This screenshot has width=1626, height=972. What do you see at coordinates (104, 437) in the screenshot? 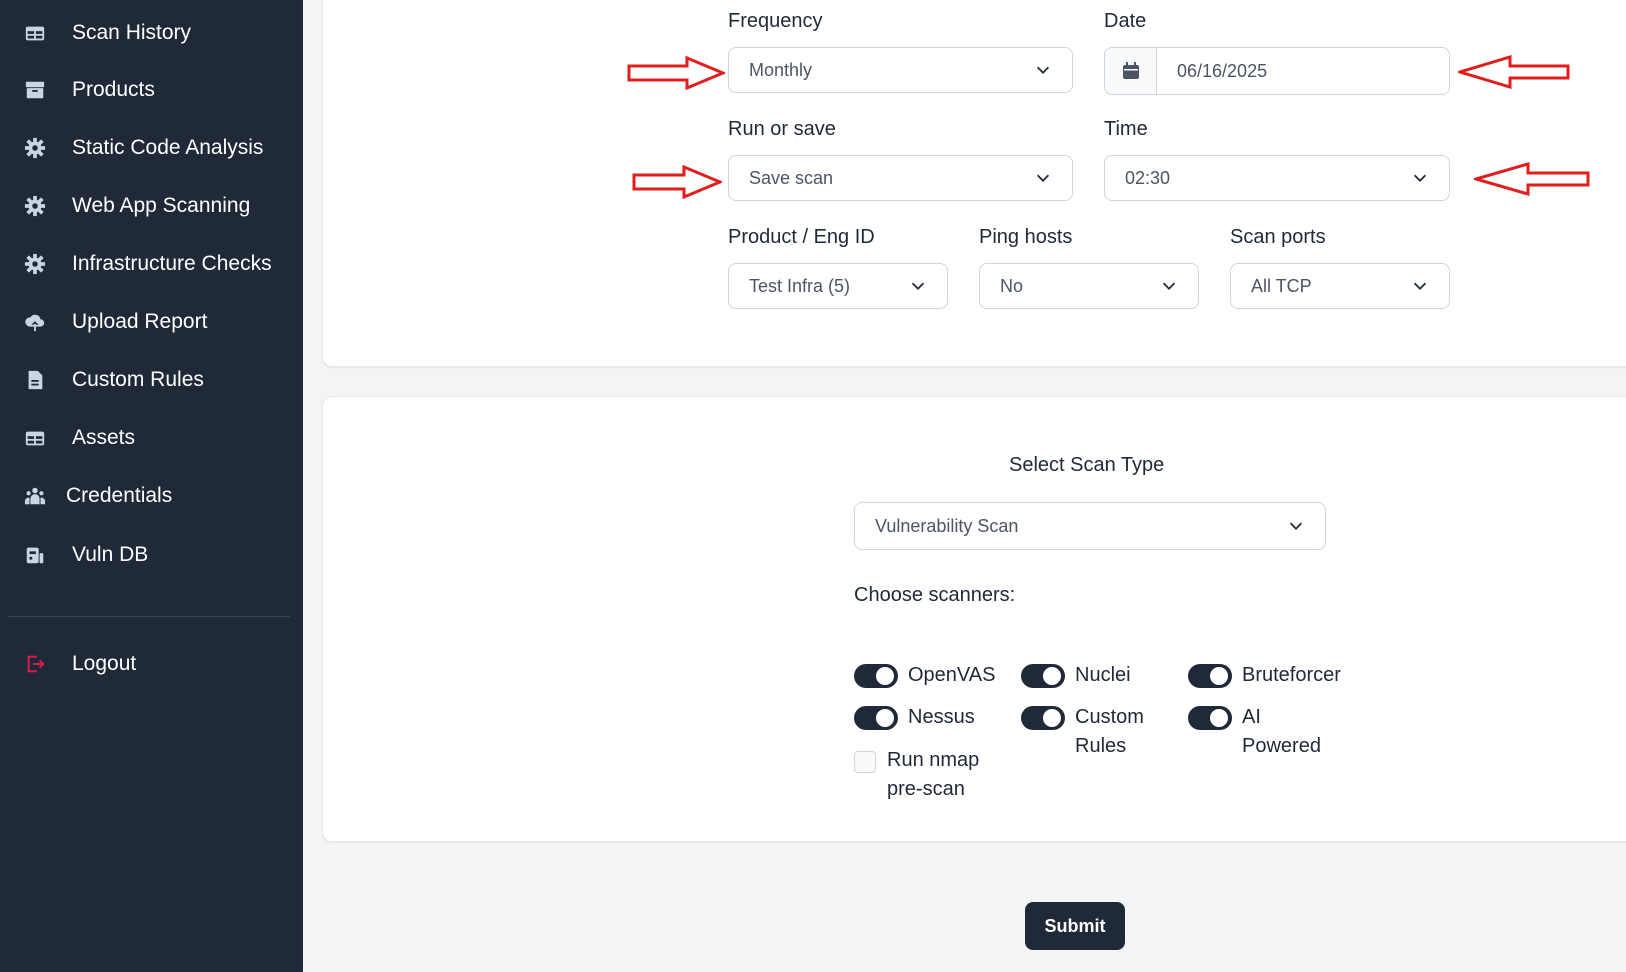
I see `sidebar-item-label: Assets` at bounding box center [104, 437].